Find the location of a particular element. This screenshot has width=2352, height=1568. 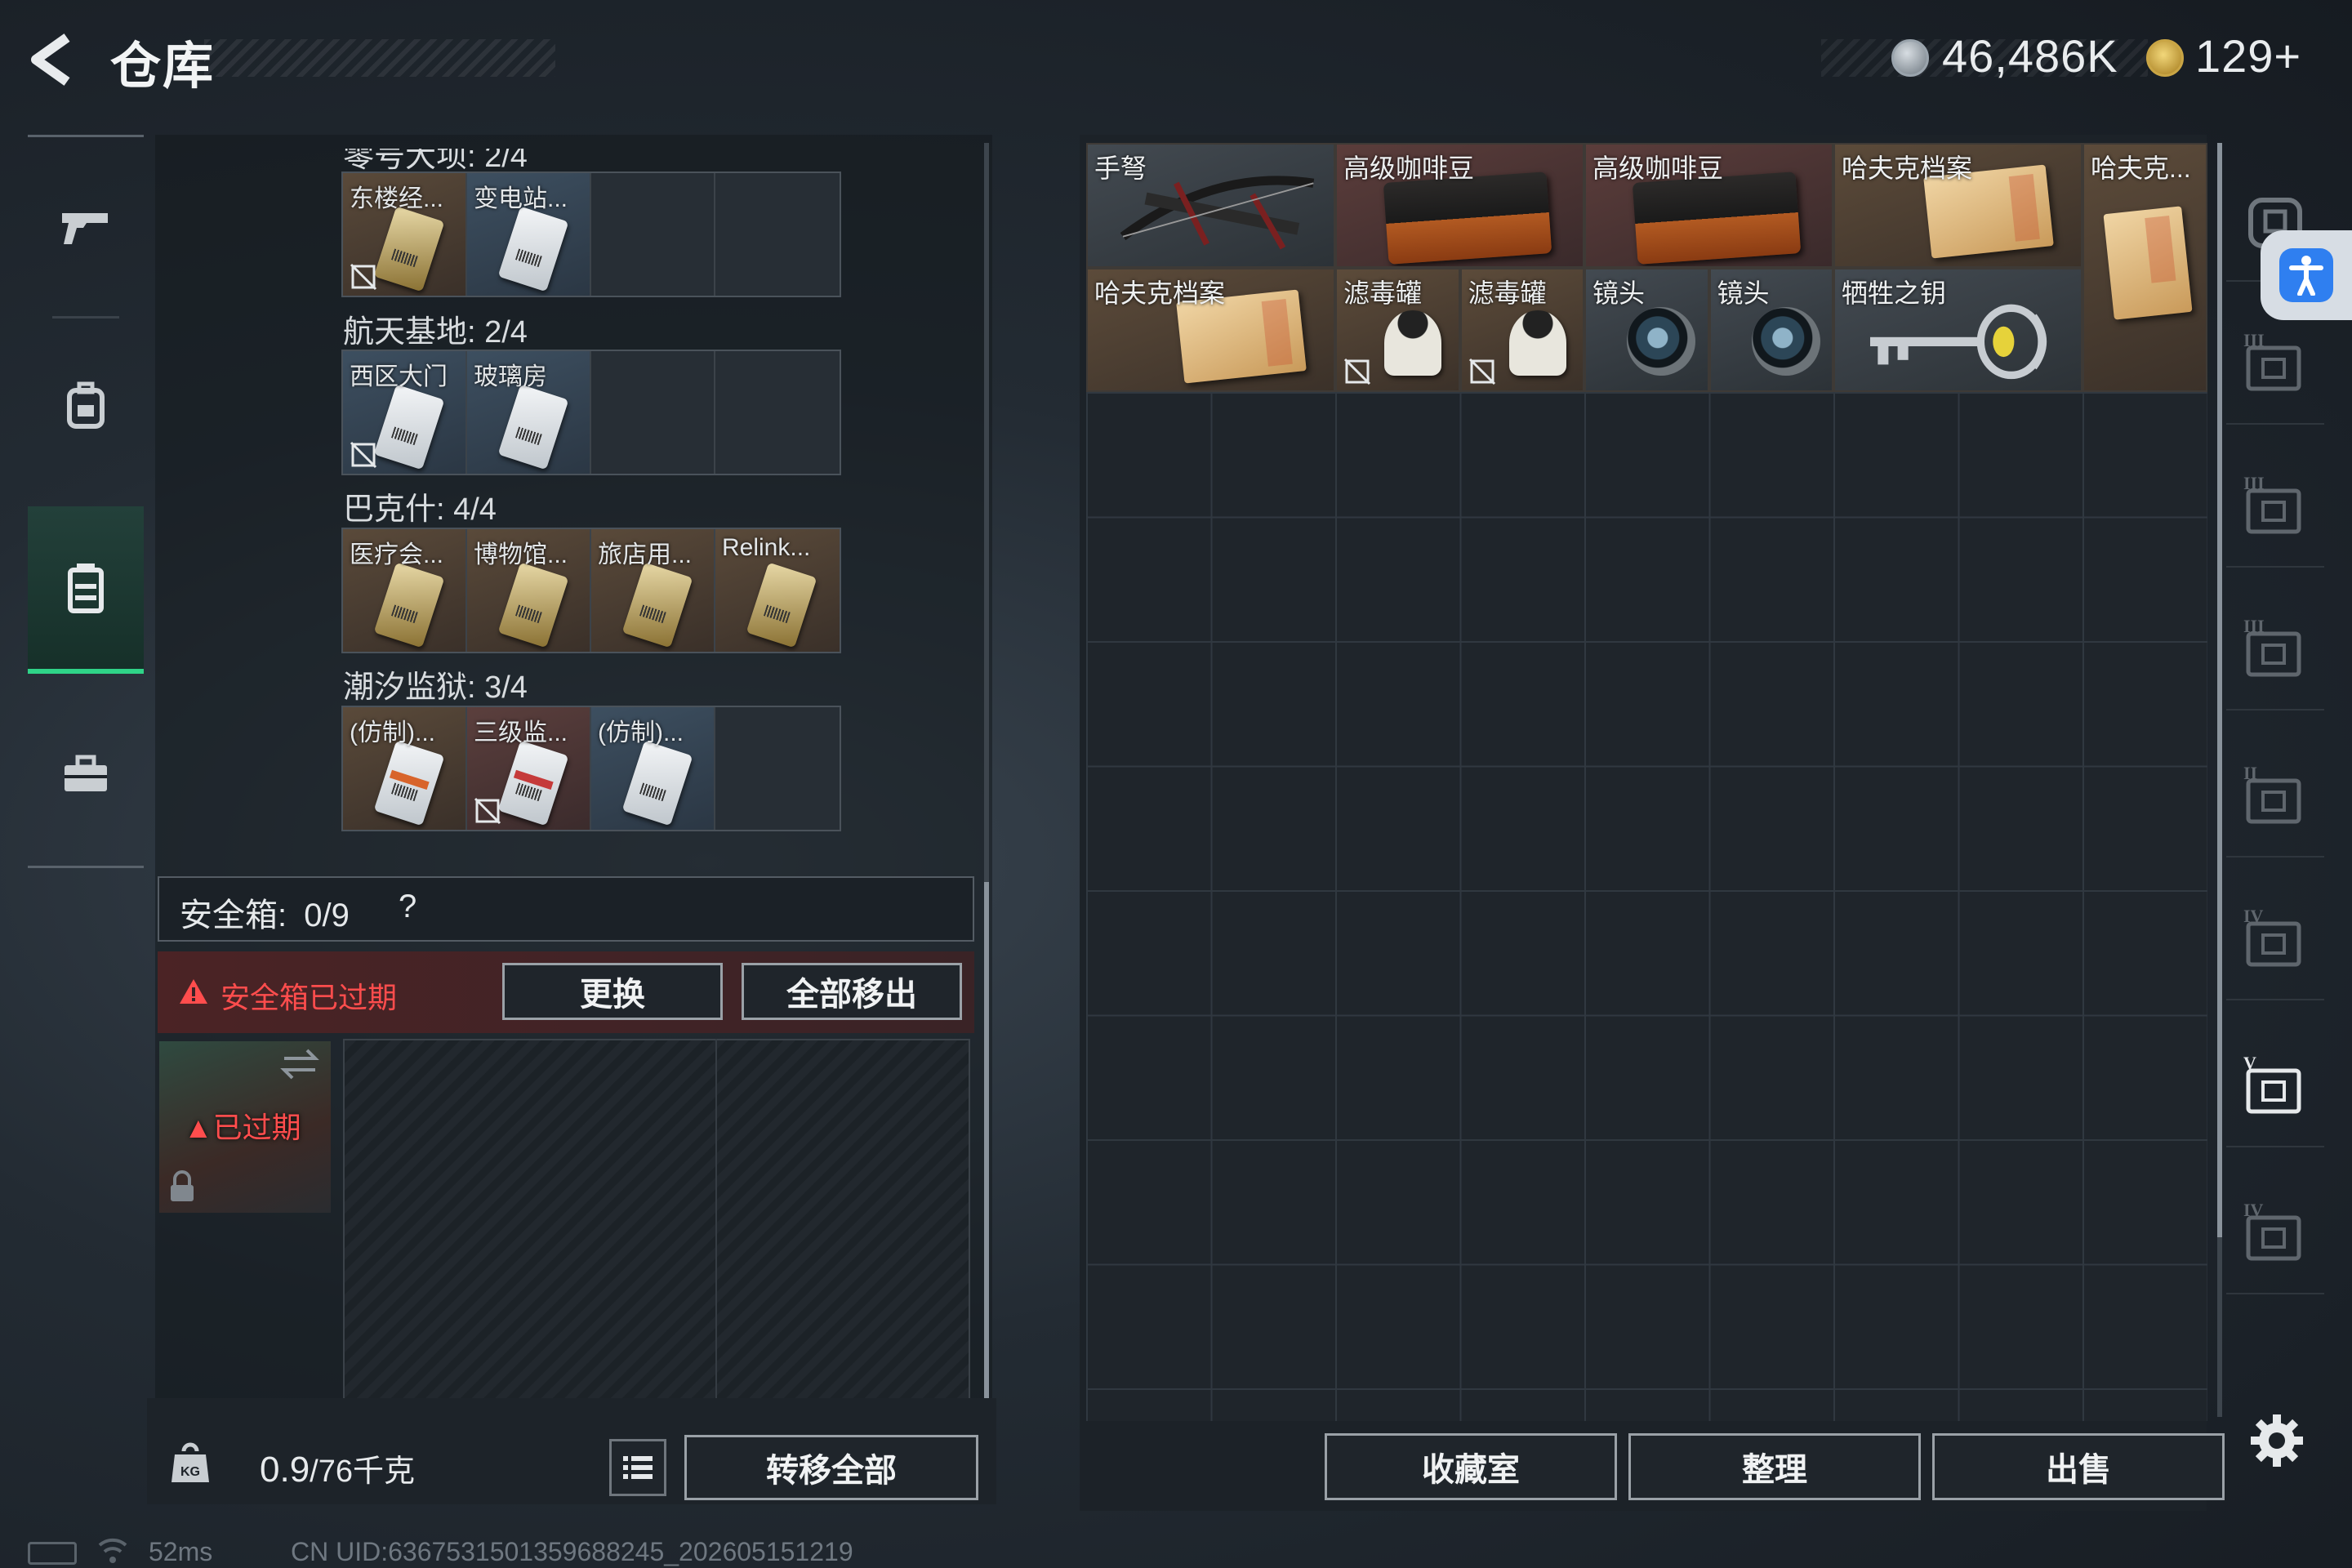

accessibility-icon is located at coordinates (2306, 276).